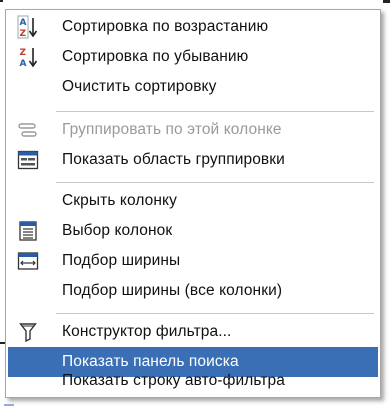 This screenshot has height=409, width=390. What do you see at coordinates (173, 380) in the screenshot?
I see `menu-item-label: Показать строку авто-фильтра` at bounding box center [173, 380].